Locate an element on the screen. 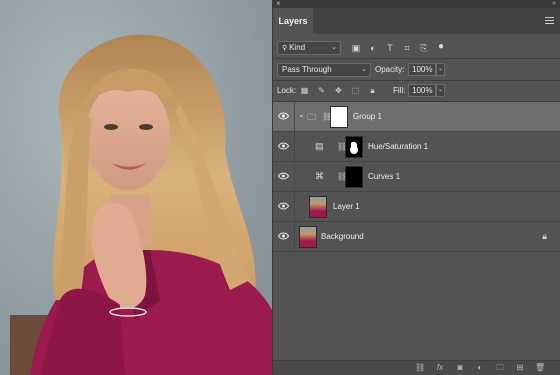  lock-transparent-icon: ▦ is located at coordinates (304, 90).